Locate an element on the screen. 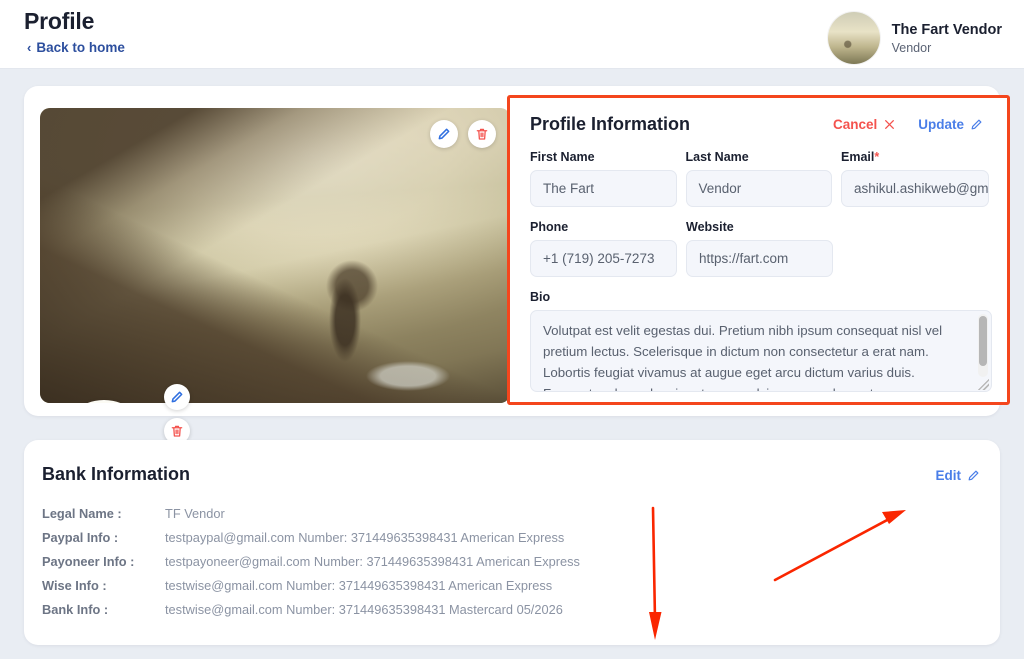 This screenshot has width=1024, height=659. bank-information-title: Bank Information is located at coordinates (116, 474).